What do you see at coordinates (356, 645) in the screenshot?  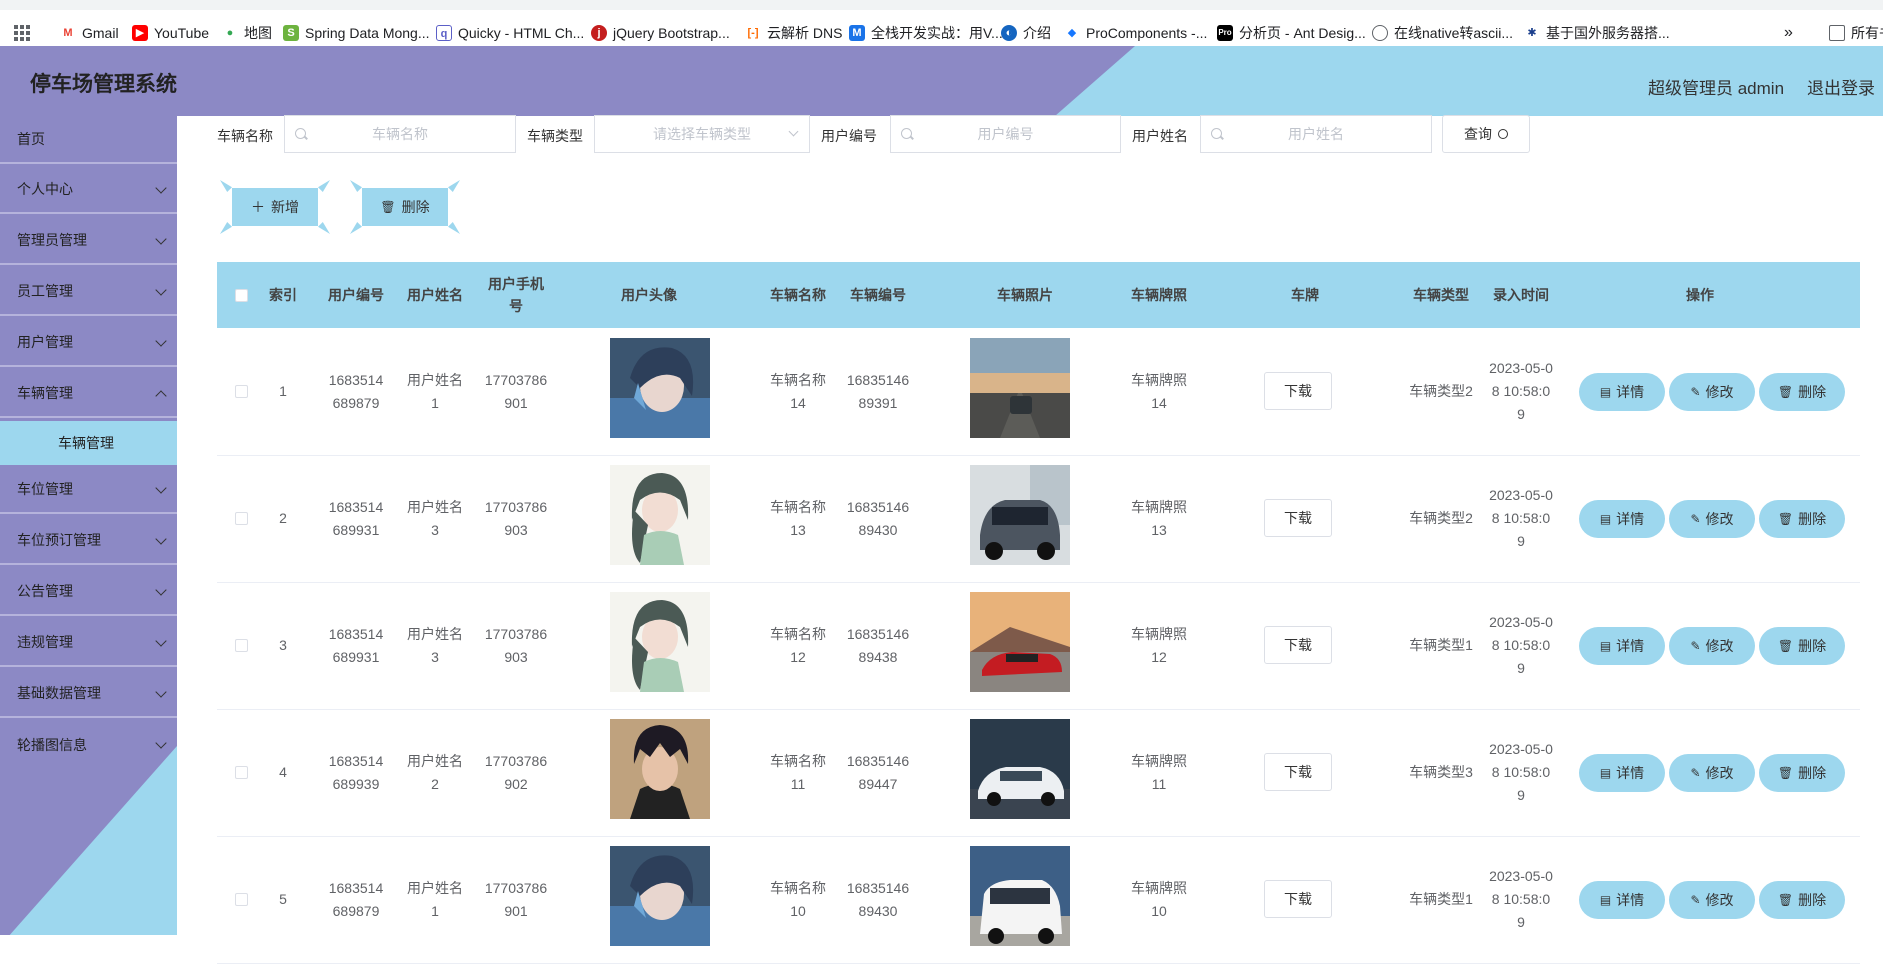 I see `cell-user-no: 1683514689931` at bounding box center [356, 645].